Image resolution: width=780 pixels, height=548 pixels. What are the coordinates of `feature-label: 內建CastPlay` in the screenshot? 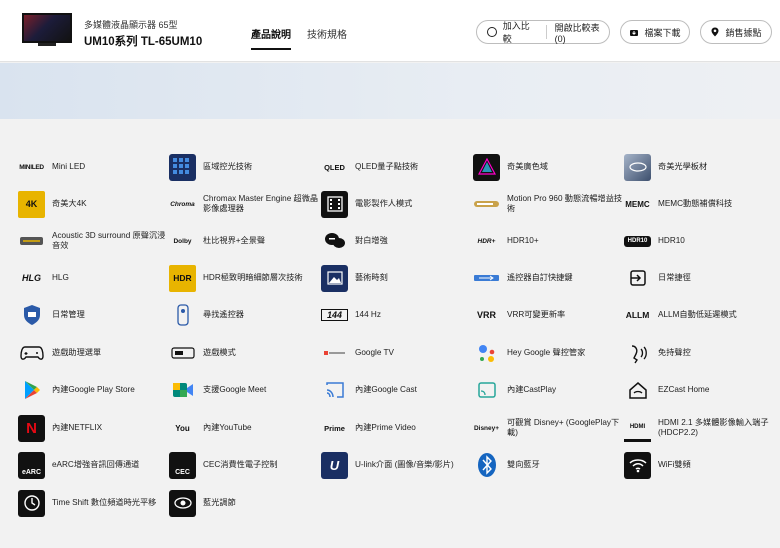 It's located at (532, 389).